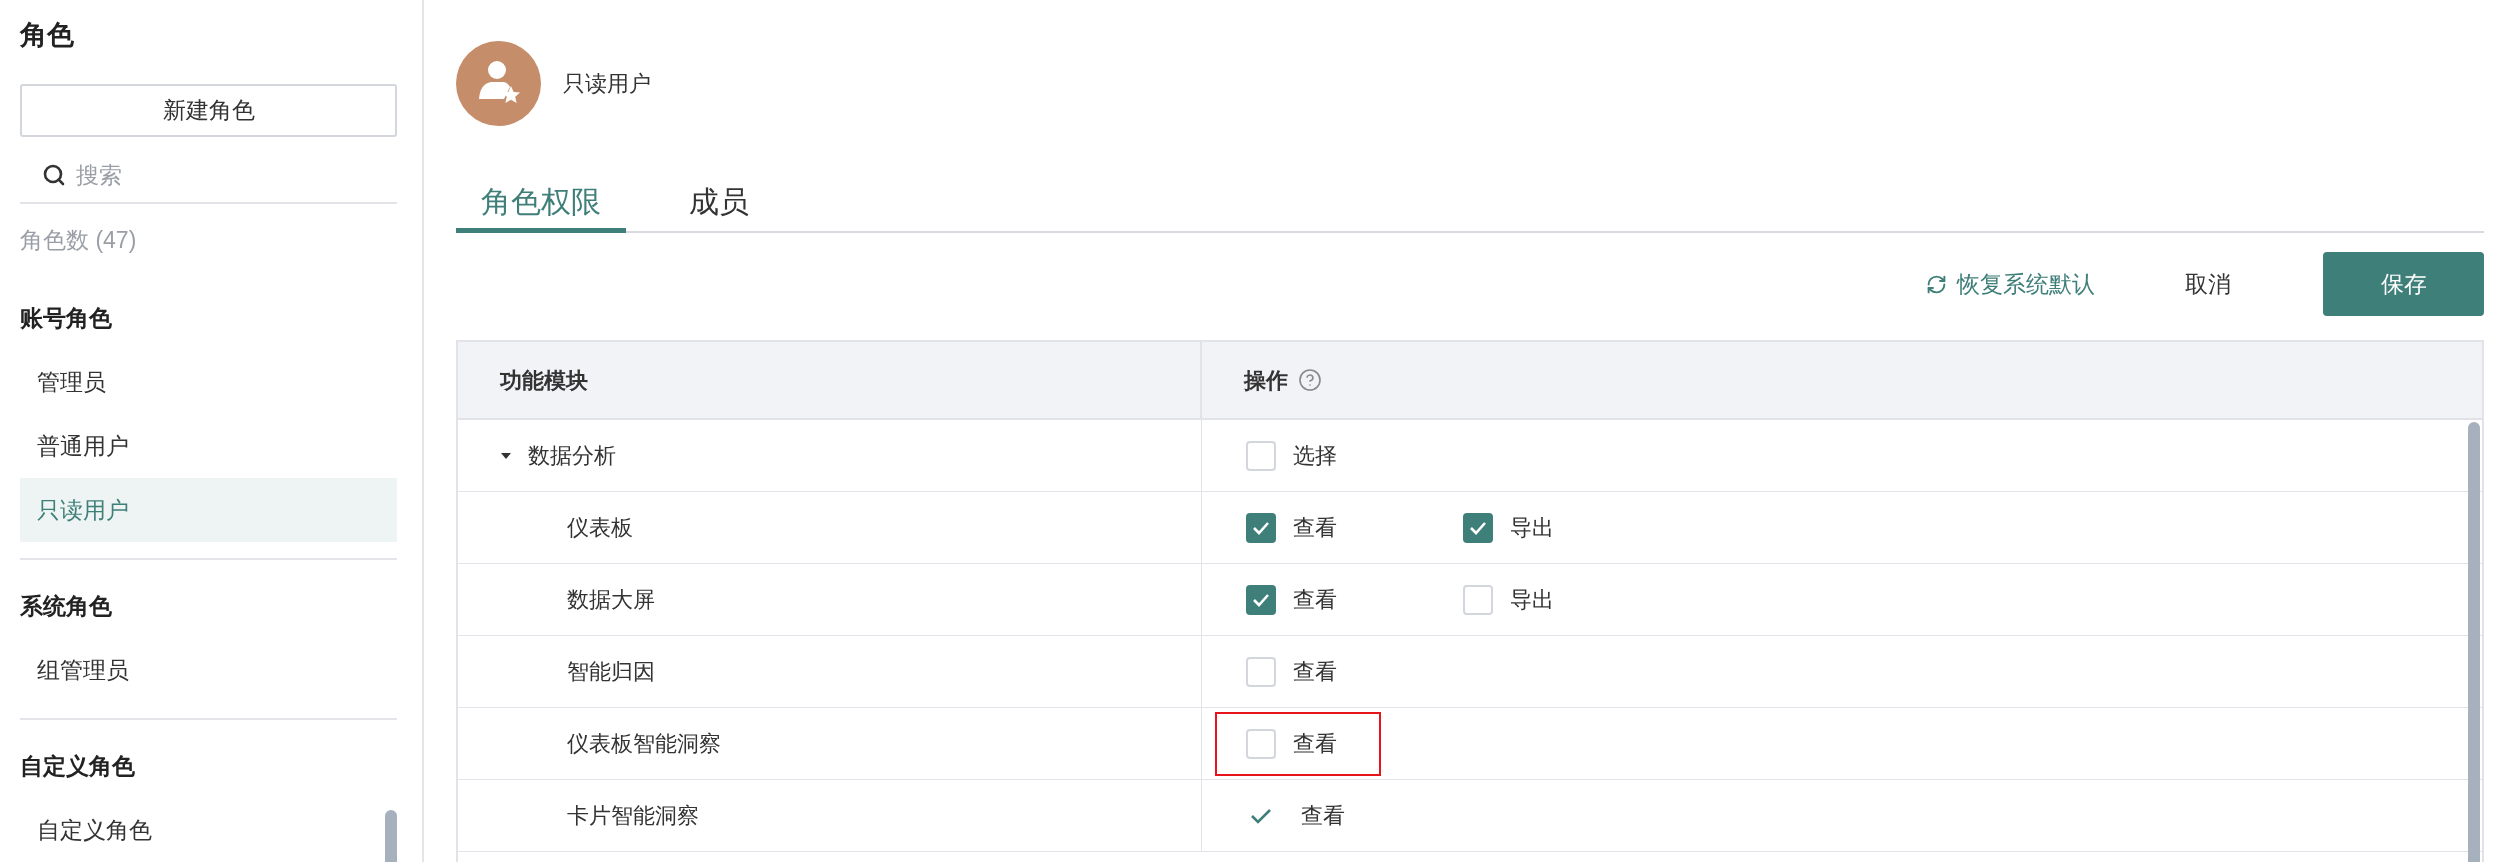  Describe the element at coordinates (195, 446) in the screenshot. I see `role-item: 普通用户` at that location.